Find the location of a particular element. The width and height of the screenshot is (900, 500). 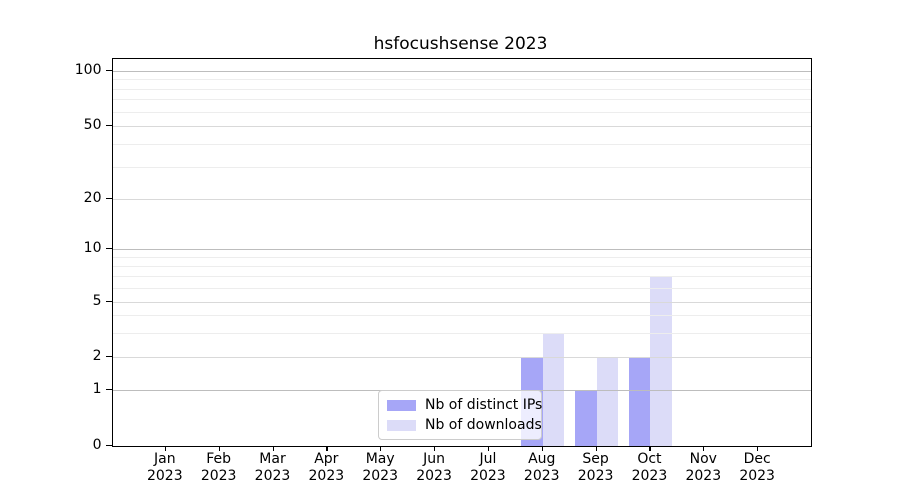

y-tick-label-2: 2 is located at coordinates (97, 356).